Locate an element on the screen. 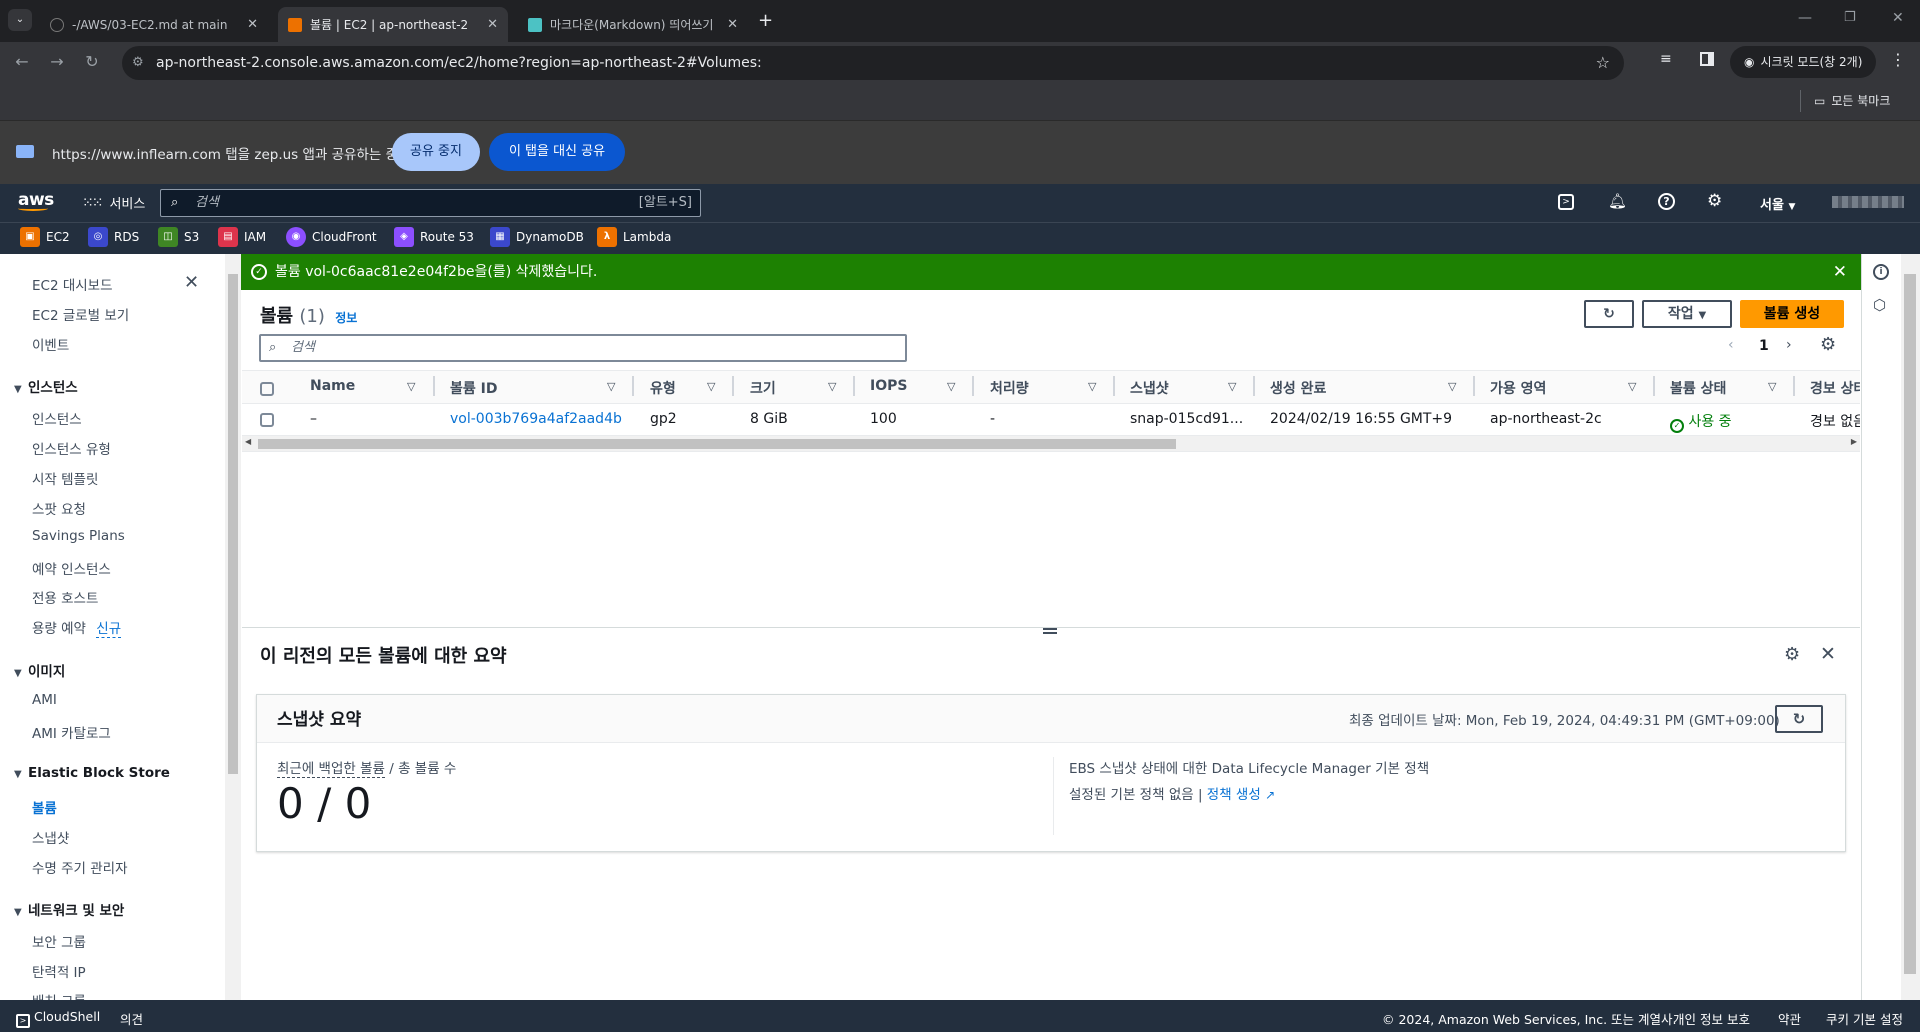 This screenshot has width=1920, height=1032. new-tab-button: + is located at coordinates (765, 20).